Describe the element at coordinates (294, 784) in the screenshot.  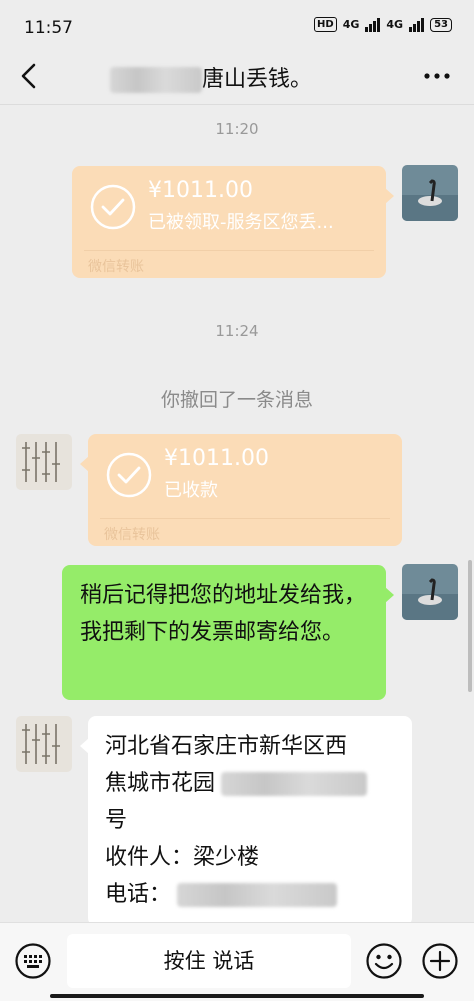
I see `redacted-address` at that location.